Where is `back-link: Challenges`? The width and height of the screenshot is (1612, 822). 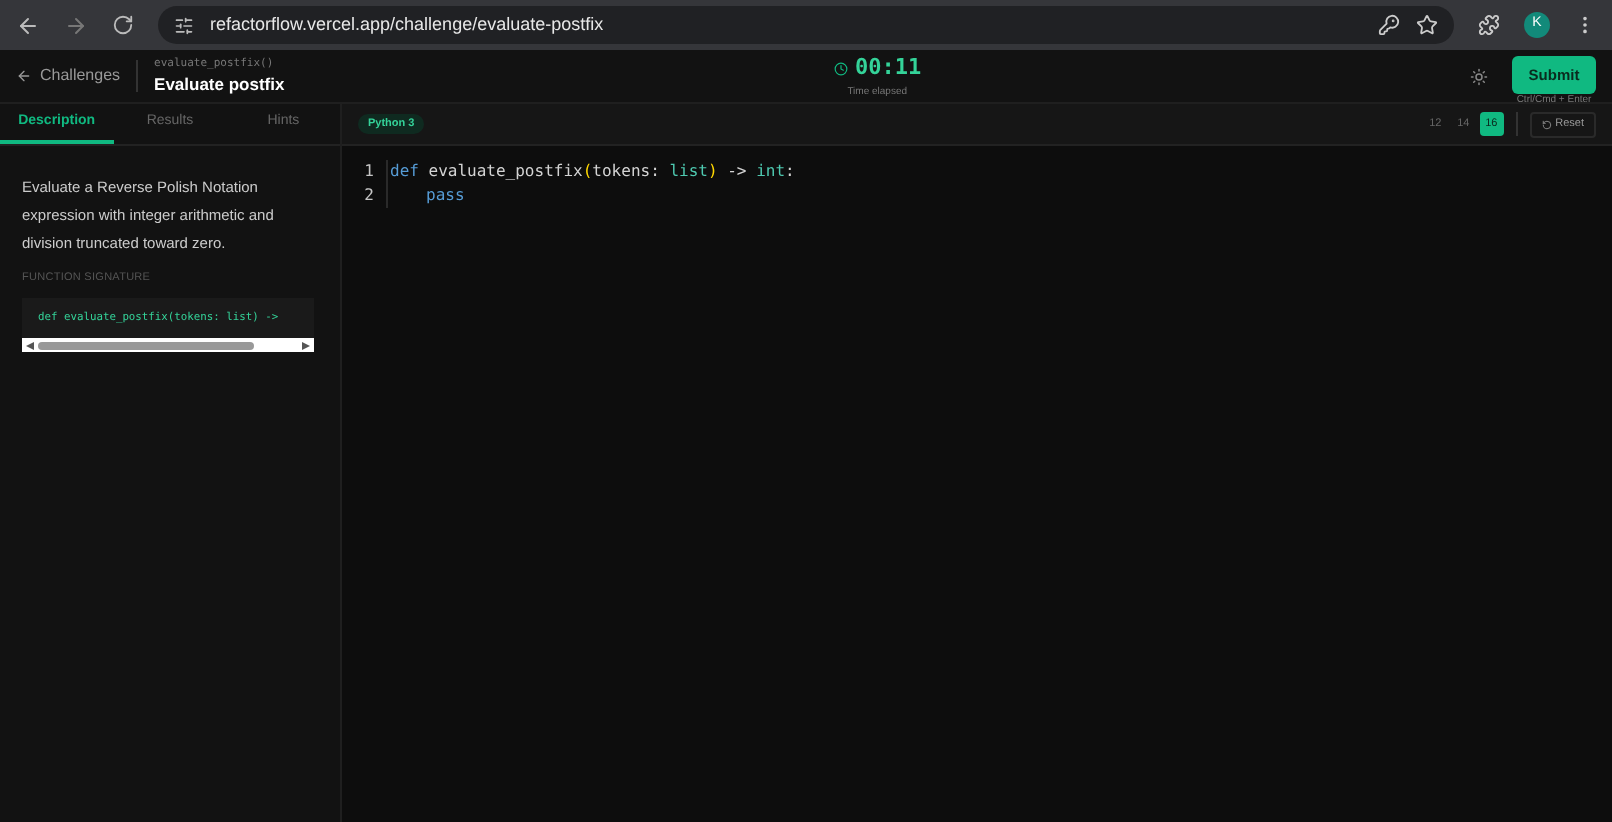
back-link: Challenges is located at coordinates (68, 76).